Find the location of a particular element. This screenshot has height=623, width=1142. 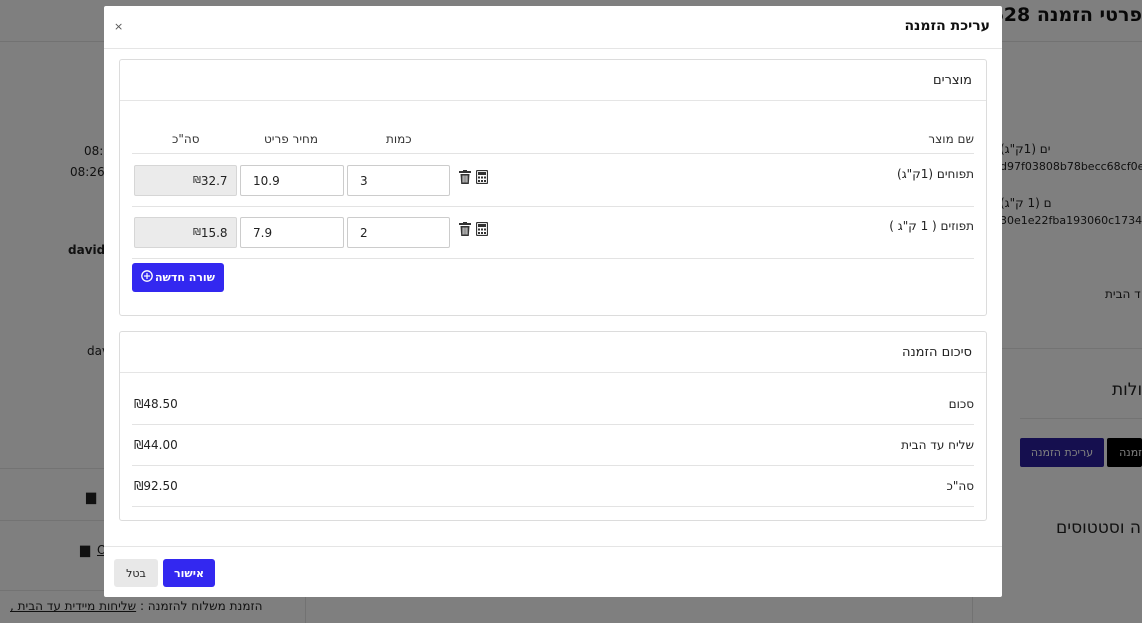

modal-title: עריכת הזמנה is located at coordinates (947, 26).